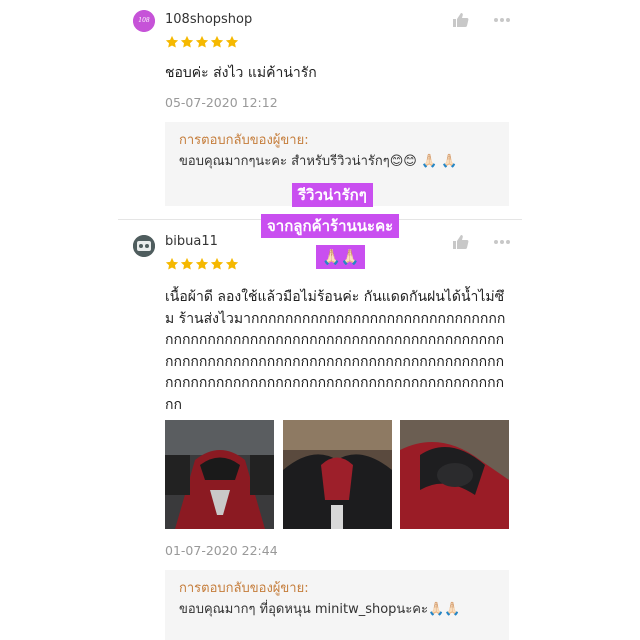 The width and height of the screenshot is (640, 640). Describe the element at coordinates (191, 241) in the screenshot. I see `username: bibua11` at that location.